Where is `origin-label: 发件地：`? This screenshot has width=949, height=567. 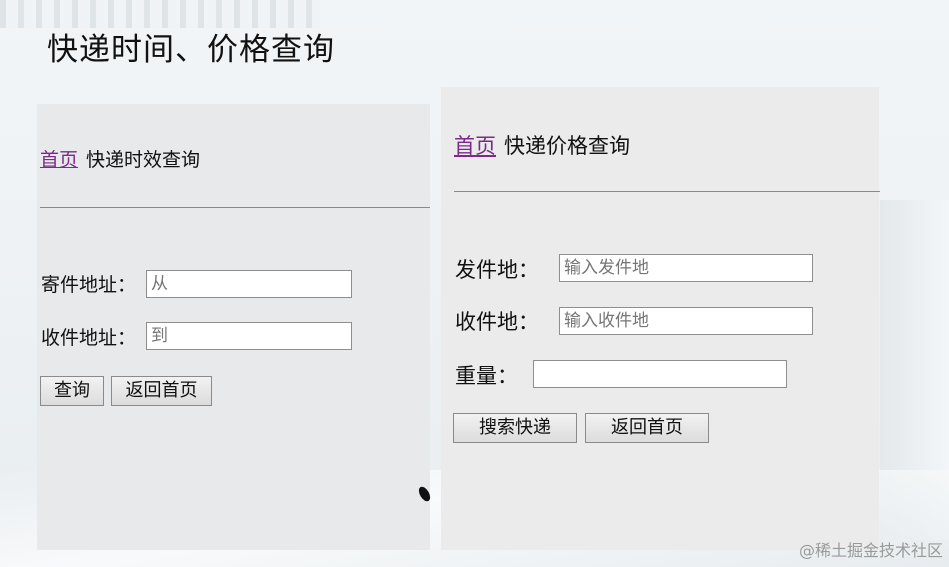
origin-label: 发件地： is located at coordinates (497, 270).